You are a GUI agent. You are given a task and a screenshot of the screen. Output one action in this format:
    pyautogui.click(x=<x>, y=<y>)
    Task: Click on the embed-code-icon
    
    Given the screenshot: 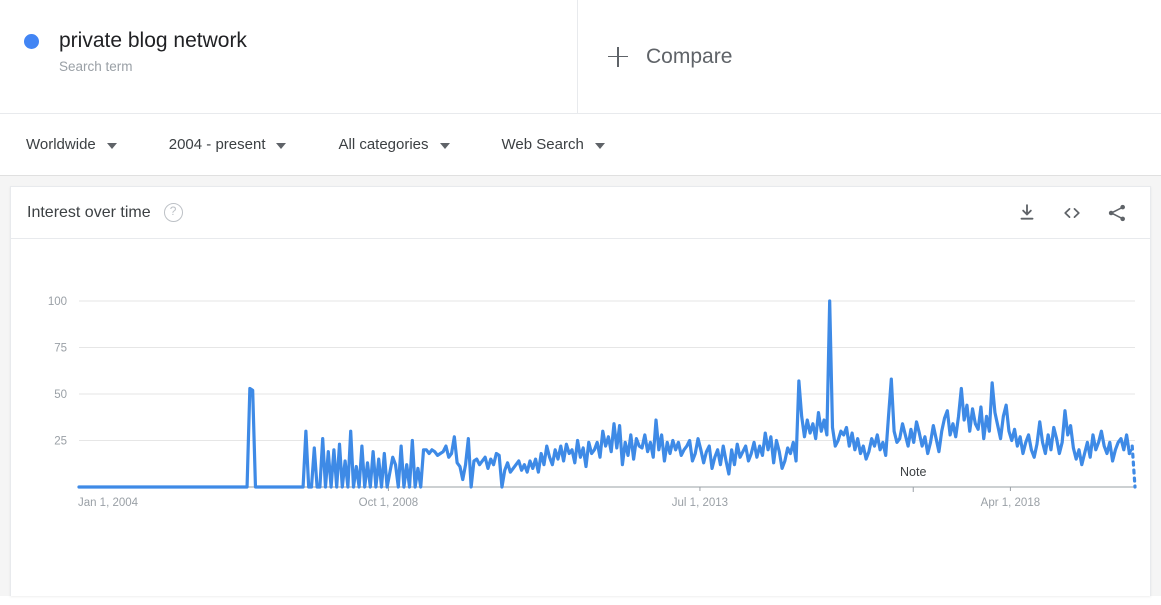 What is the action you would take?
    pyautogui.click(x=1072, y=213)
    